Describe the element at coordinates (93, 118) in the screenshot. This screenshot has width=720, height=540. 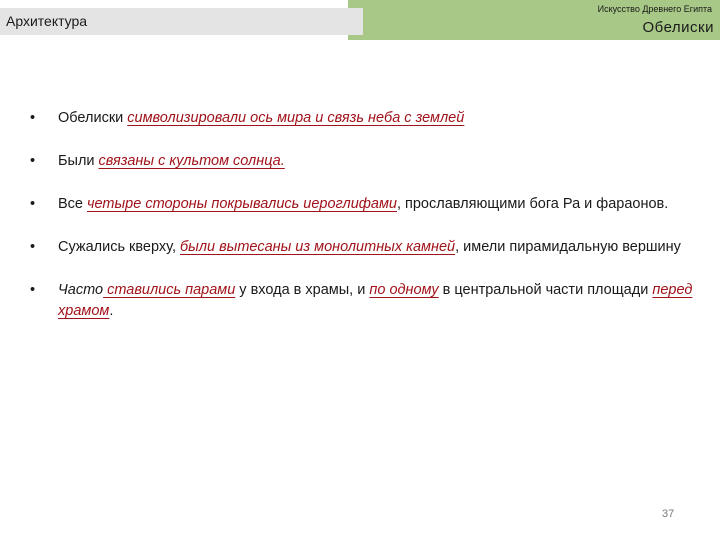
I see `bullet-text: Обелиски` at that location.